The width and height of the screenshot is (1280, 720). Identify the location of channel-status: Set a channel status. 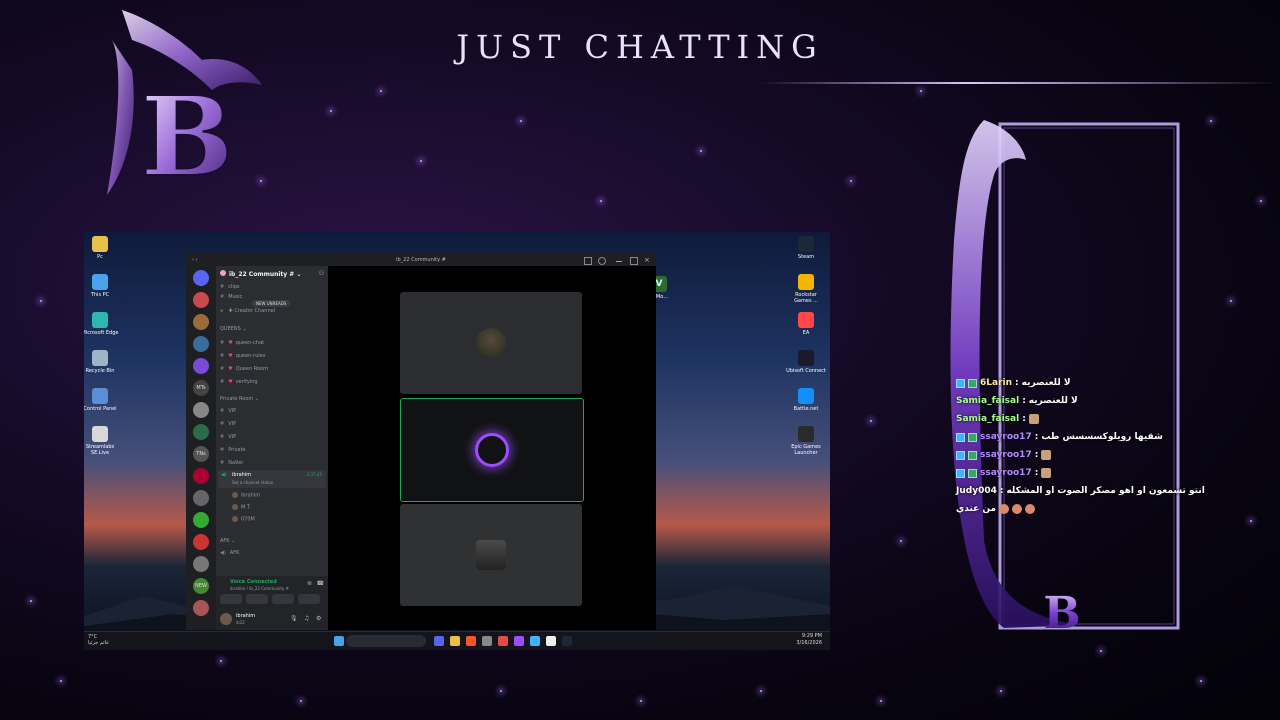
(252, 482).